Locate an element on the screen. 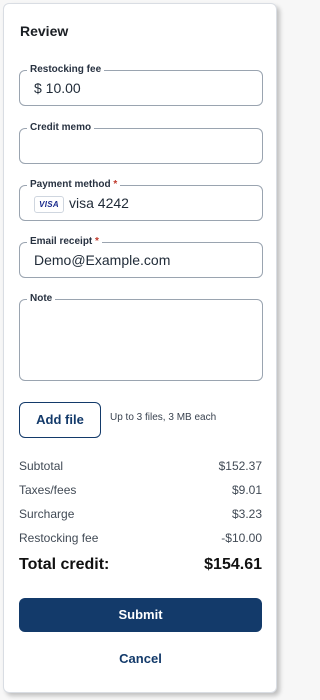  summary-label: Surcharge is located at coordinates (47, 514).